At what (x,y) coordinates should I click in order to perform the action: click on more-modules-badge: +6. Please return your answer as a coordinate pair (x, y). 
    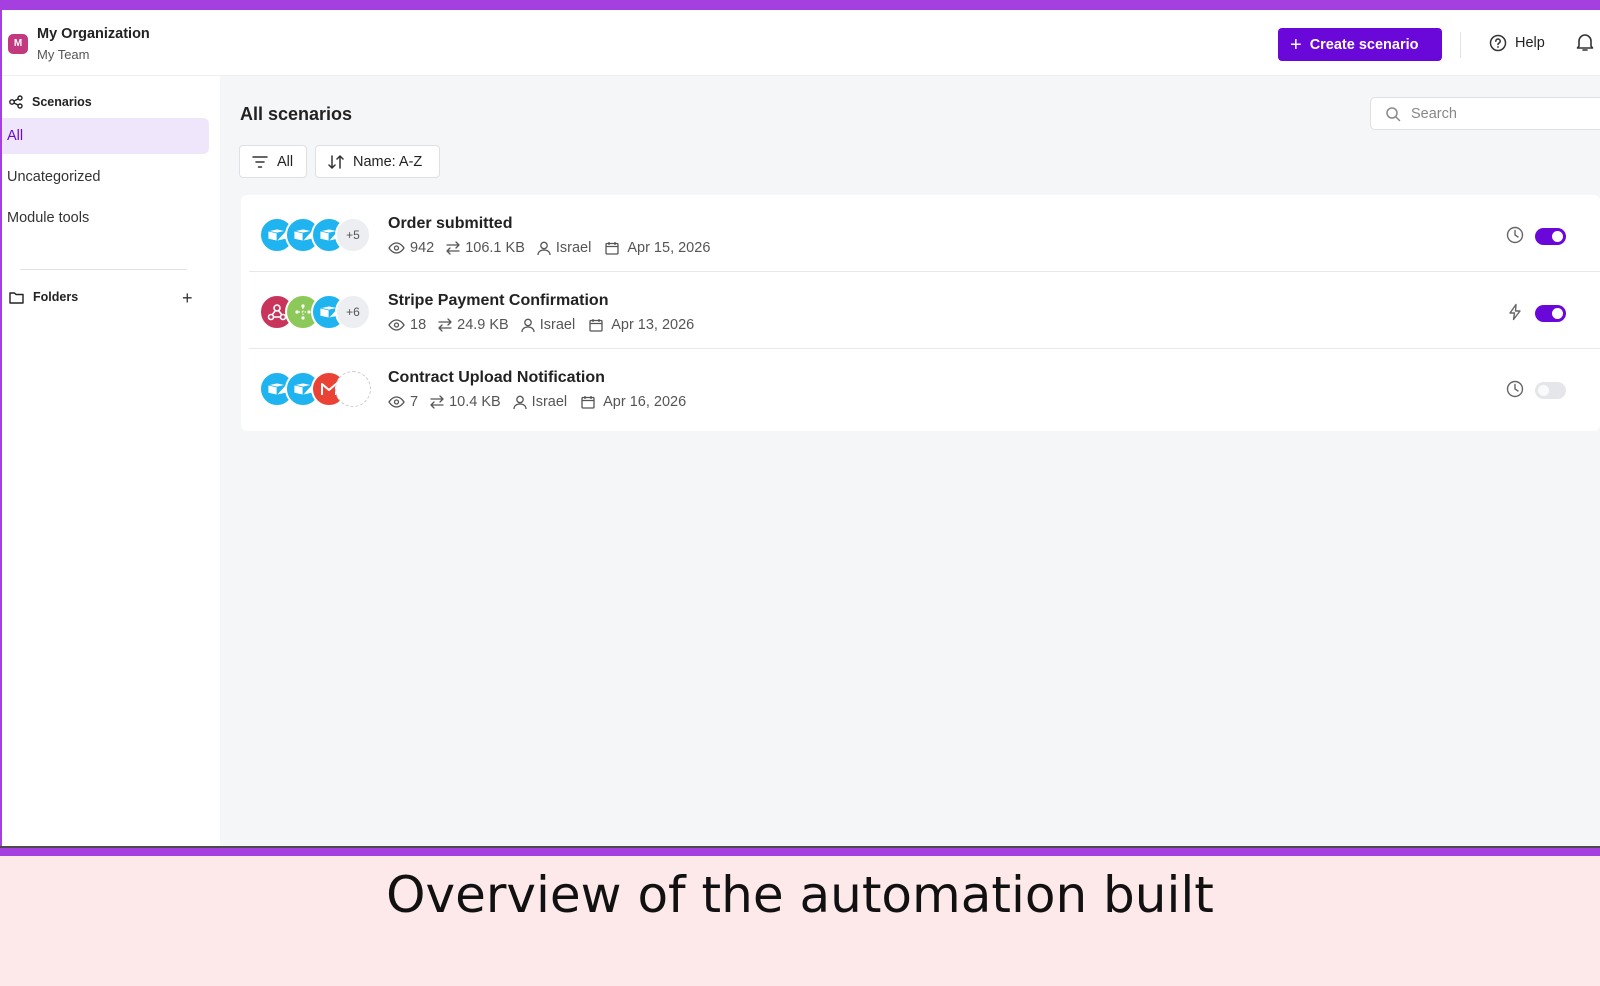
    Looking at the image, I should click on (353, 312).